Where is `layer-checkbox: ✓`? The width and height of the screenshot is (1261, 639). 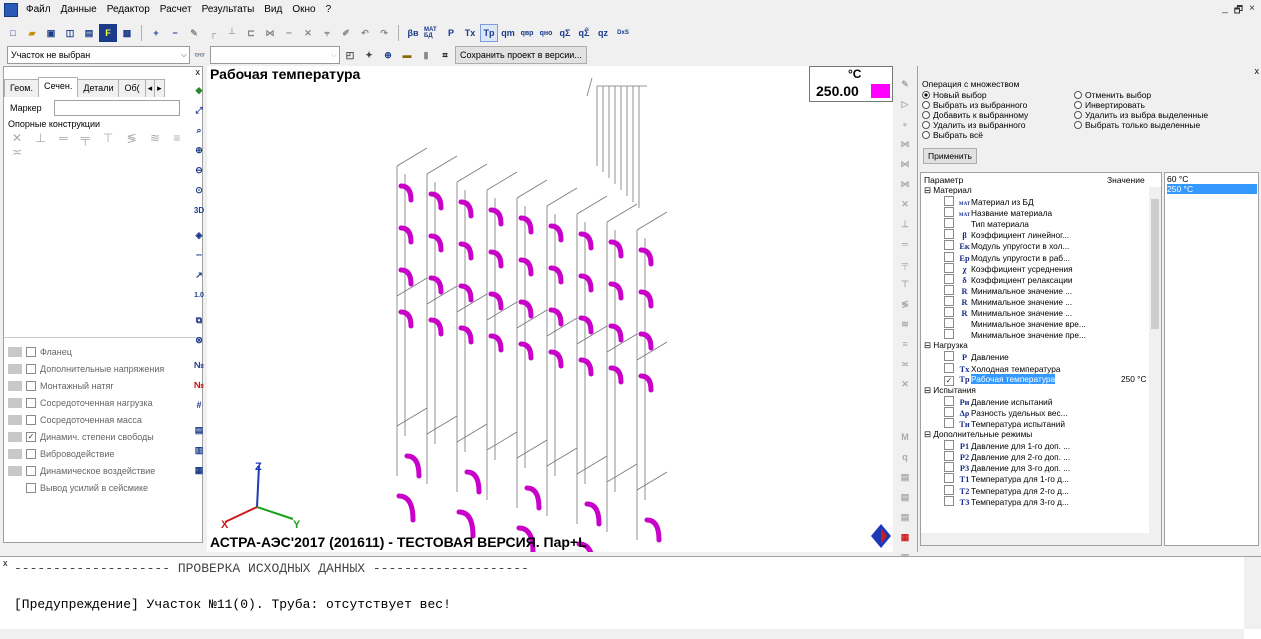
layer-checkbox: ✓ is located at coordinates (31, 436).